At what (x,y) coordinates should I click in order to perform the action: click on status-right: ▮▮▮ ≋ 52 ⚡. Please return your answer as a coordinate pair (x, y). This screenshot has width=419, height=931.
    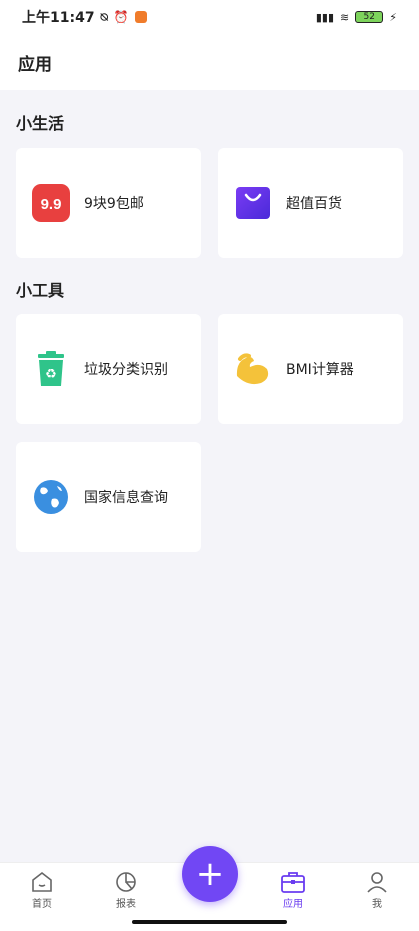
    Looking at the image, I should click on (356, 17).